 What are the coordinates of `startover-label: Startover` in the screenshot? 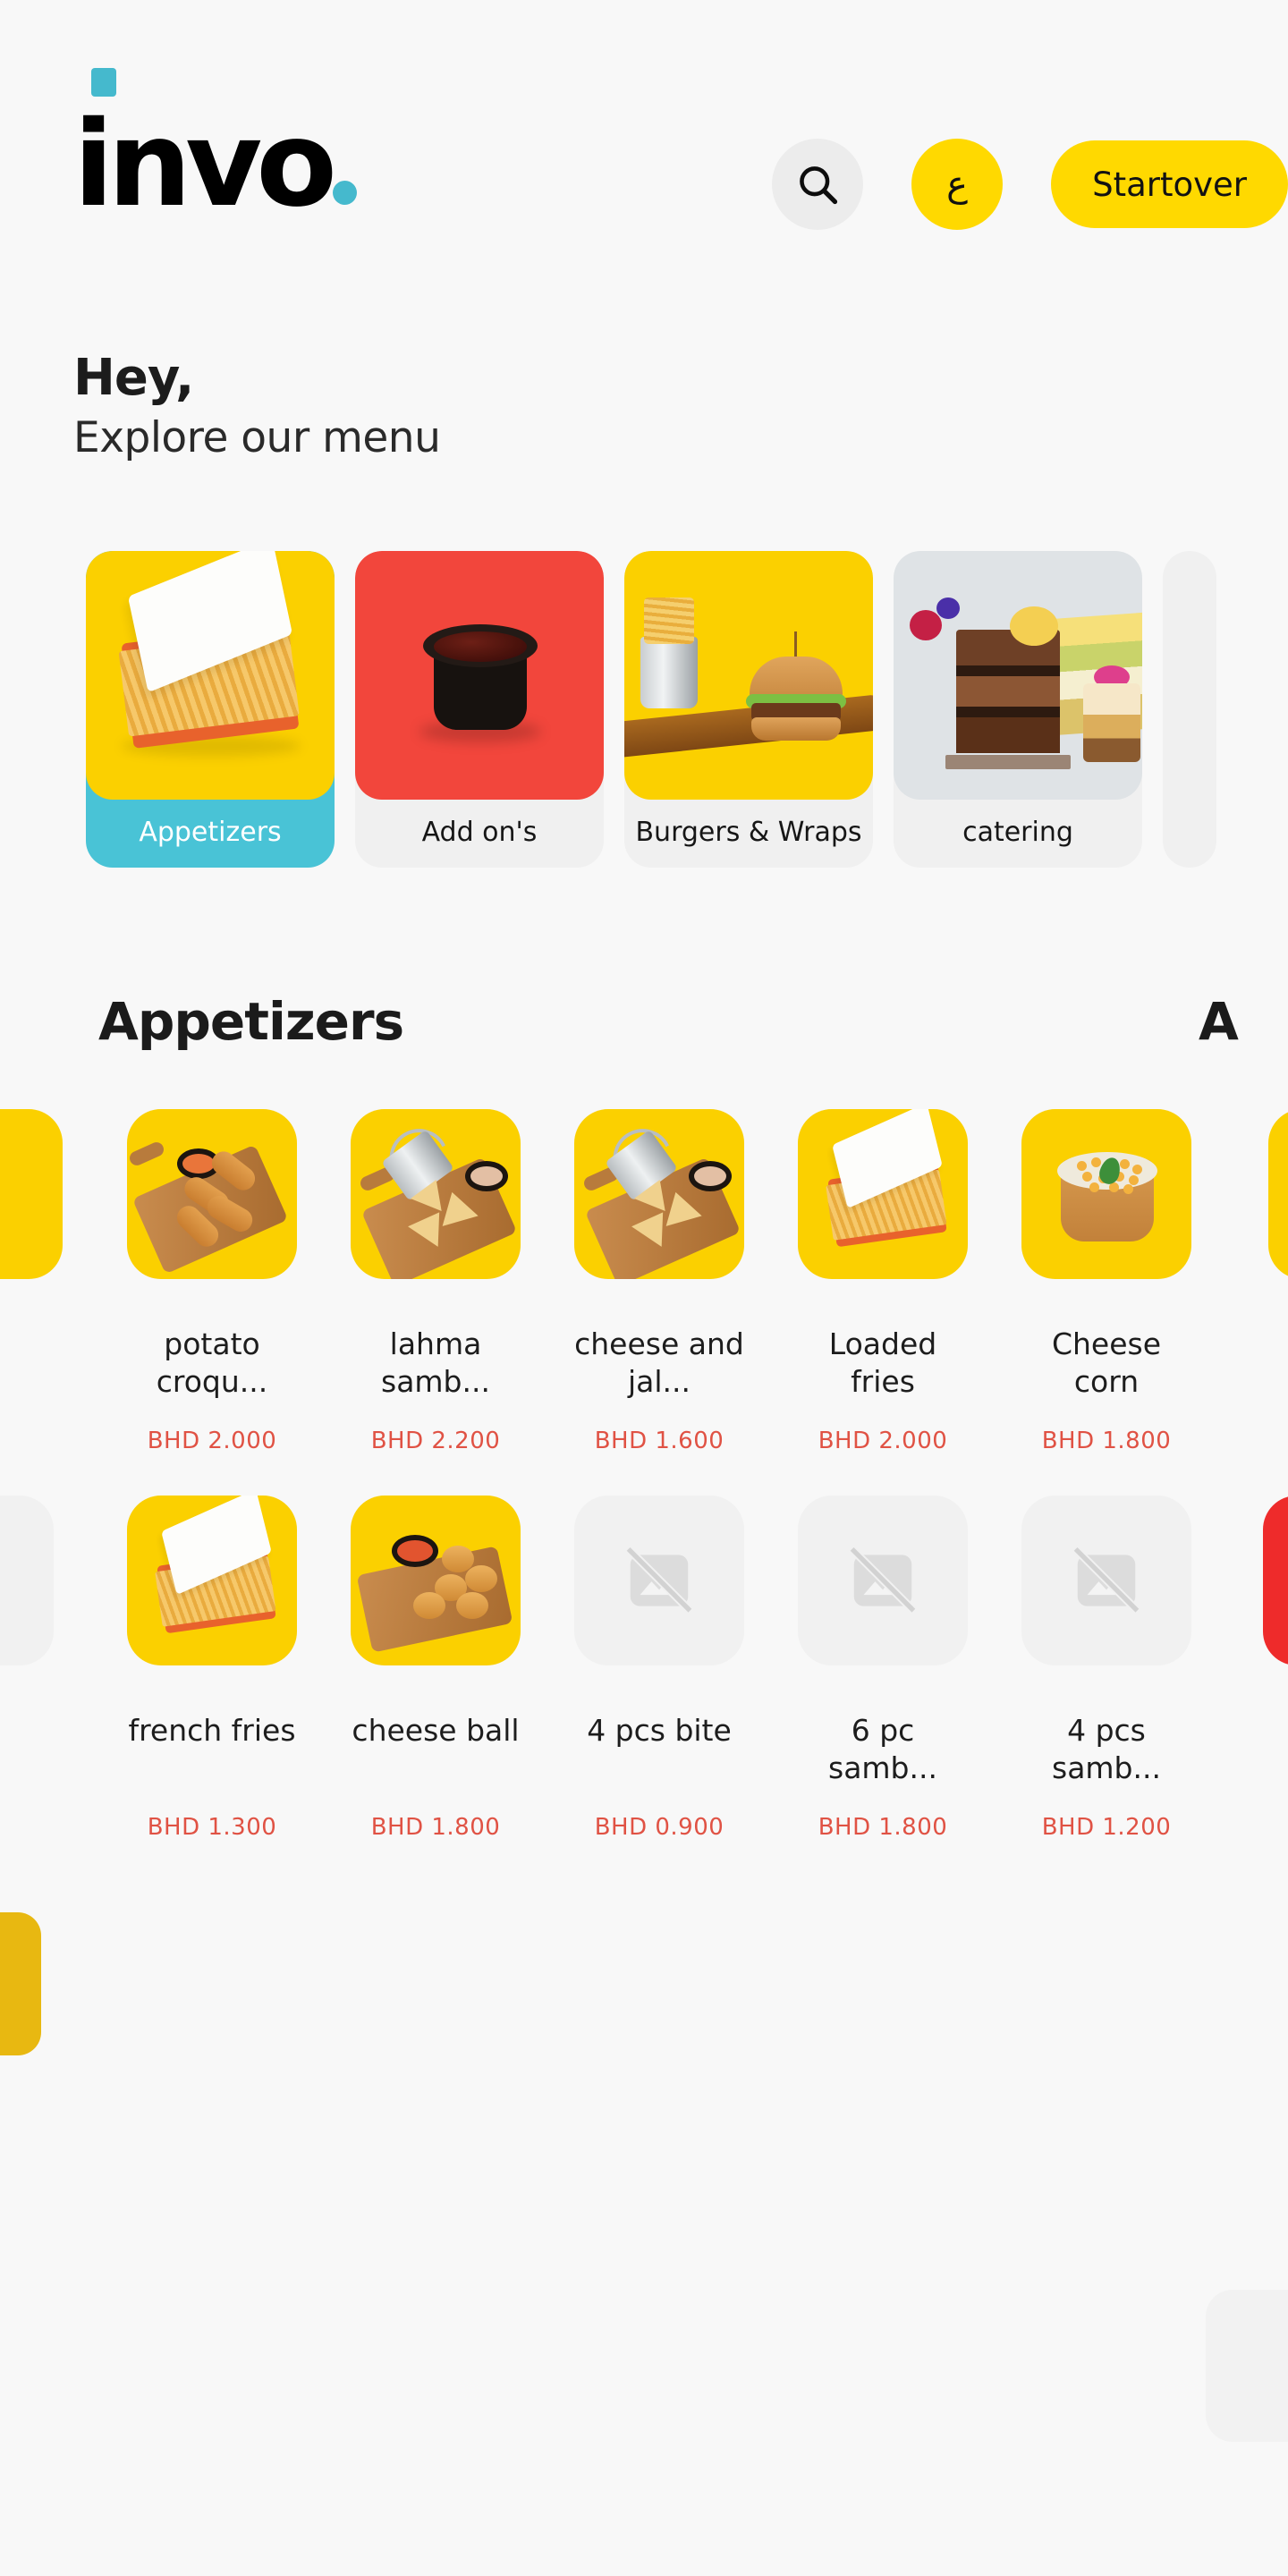 It's located at (1169, 184).